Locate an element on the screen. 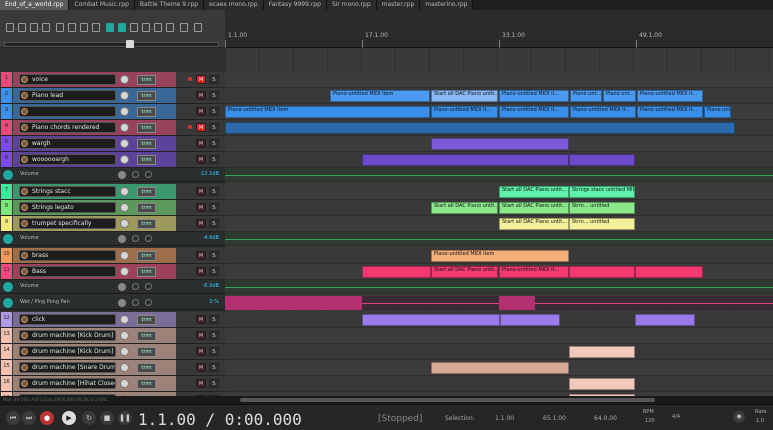  selection-start: 1.1.00 is located at coordinates (504, 418).